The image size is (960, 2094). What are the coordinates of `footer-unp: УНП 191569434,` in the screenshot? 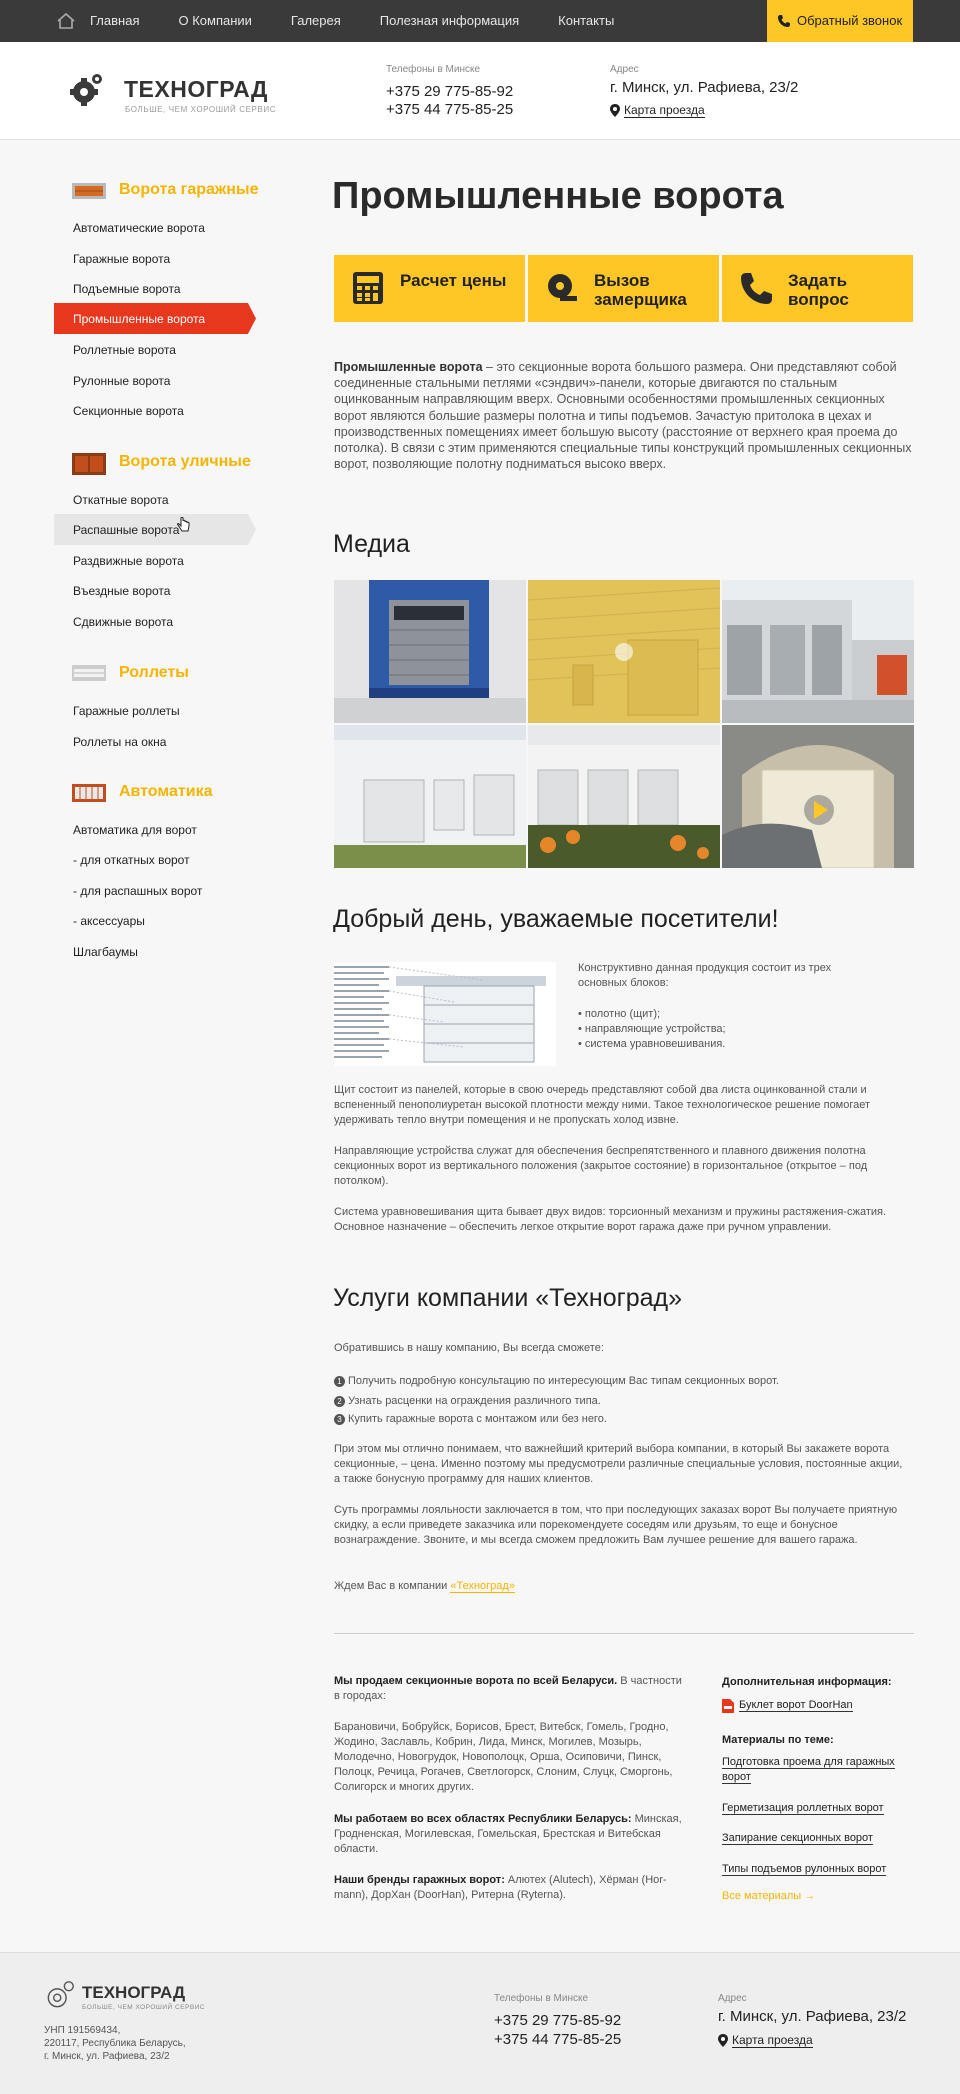 It's located at (82, 2030).